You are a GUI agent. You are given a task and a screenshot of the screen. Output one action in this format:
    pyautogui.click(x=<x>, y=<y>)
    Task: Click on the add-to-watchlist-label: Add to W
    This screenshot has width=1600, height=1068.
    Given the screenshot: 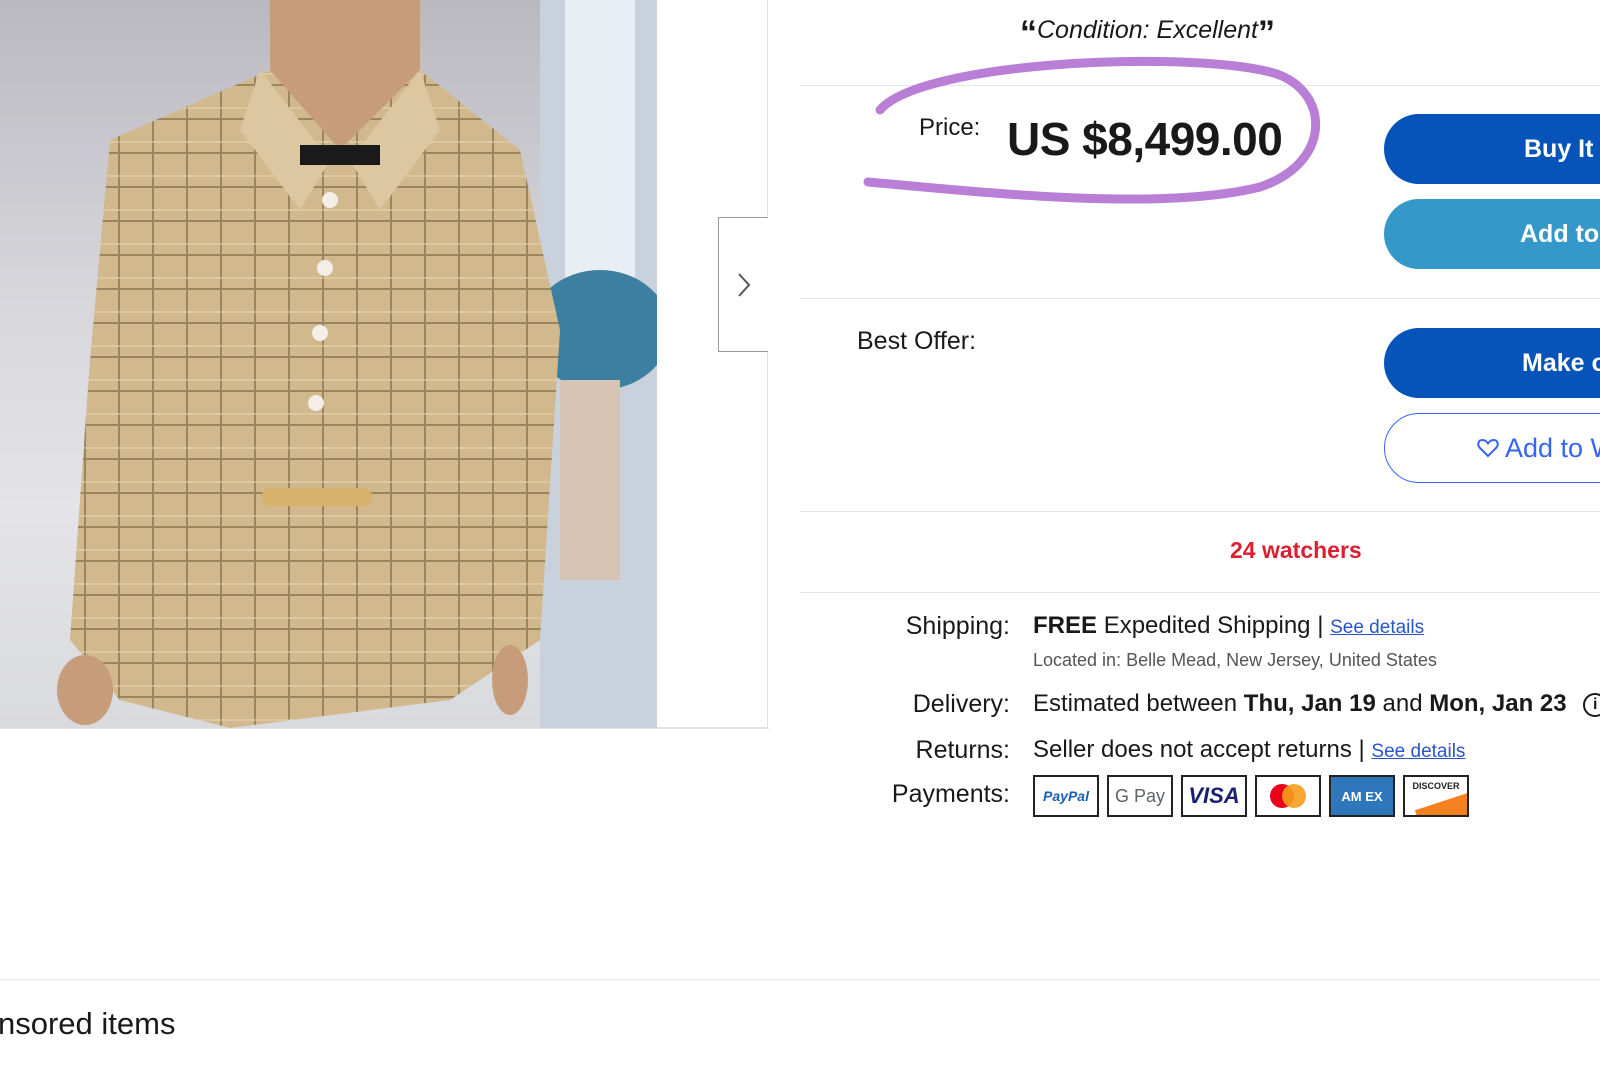 What is the action you would take?
    pyautogui.click(x=1552, y=447)
    